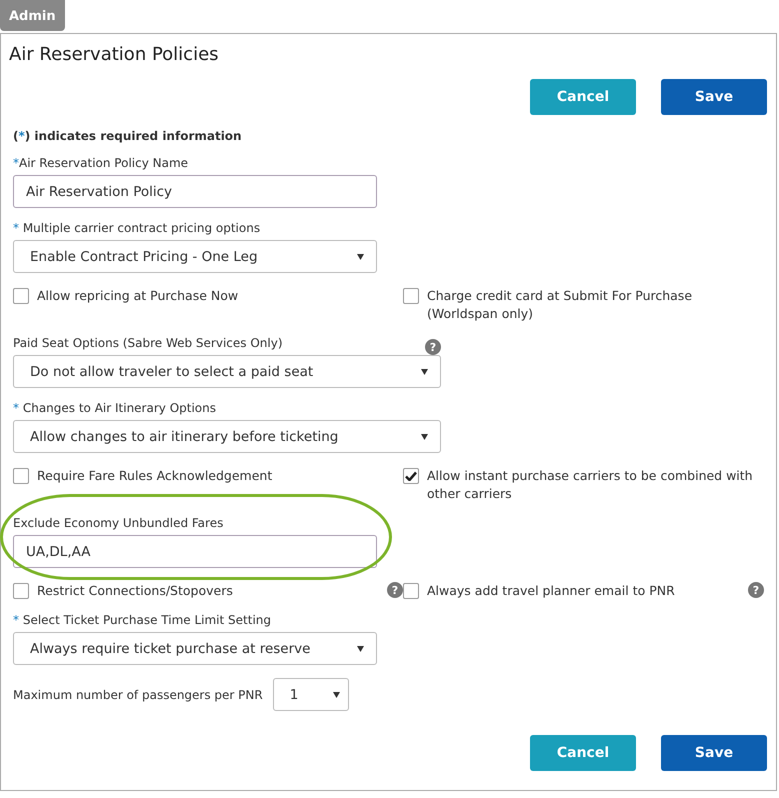 This screenshot has width=779, height=798. Describe the element at coordinates (154, 476) in the screenshot. I see `checkbox-label: Require Fare Rules Acknowledgement` at that location.